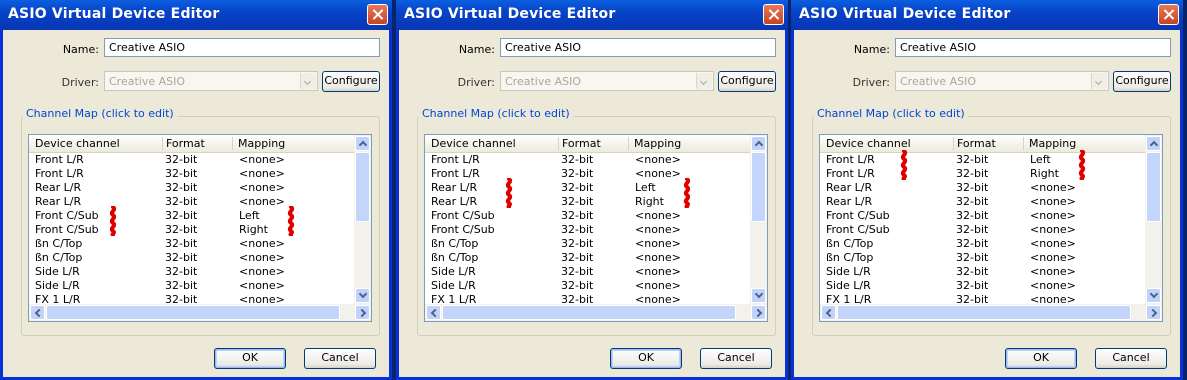 The width and height of the screenshot is (1187, 380). What do you see at coordinates (455, 257) in the screenshot?
I see `device-channel-cell: ßn C/Top` at bounding box center [455, 257].